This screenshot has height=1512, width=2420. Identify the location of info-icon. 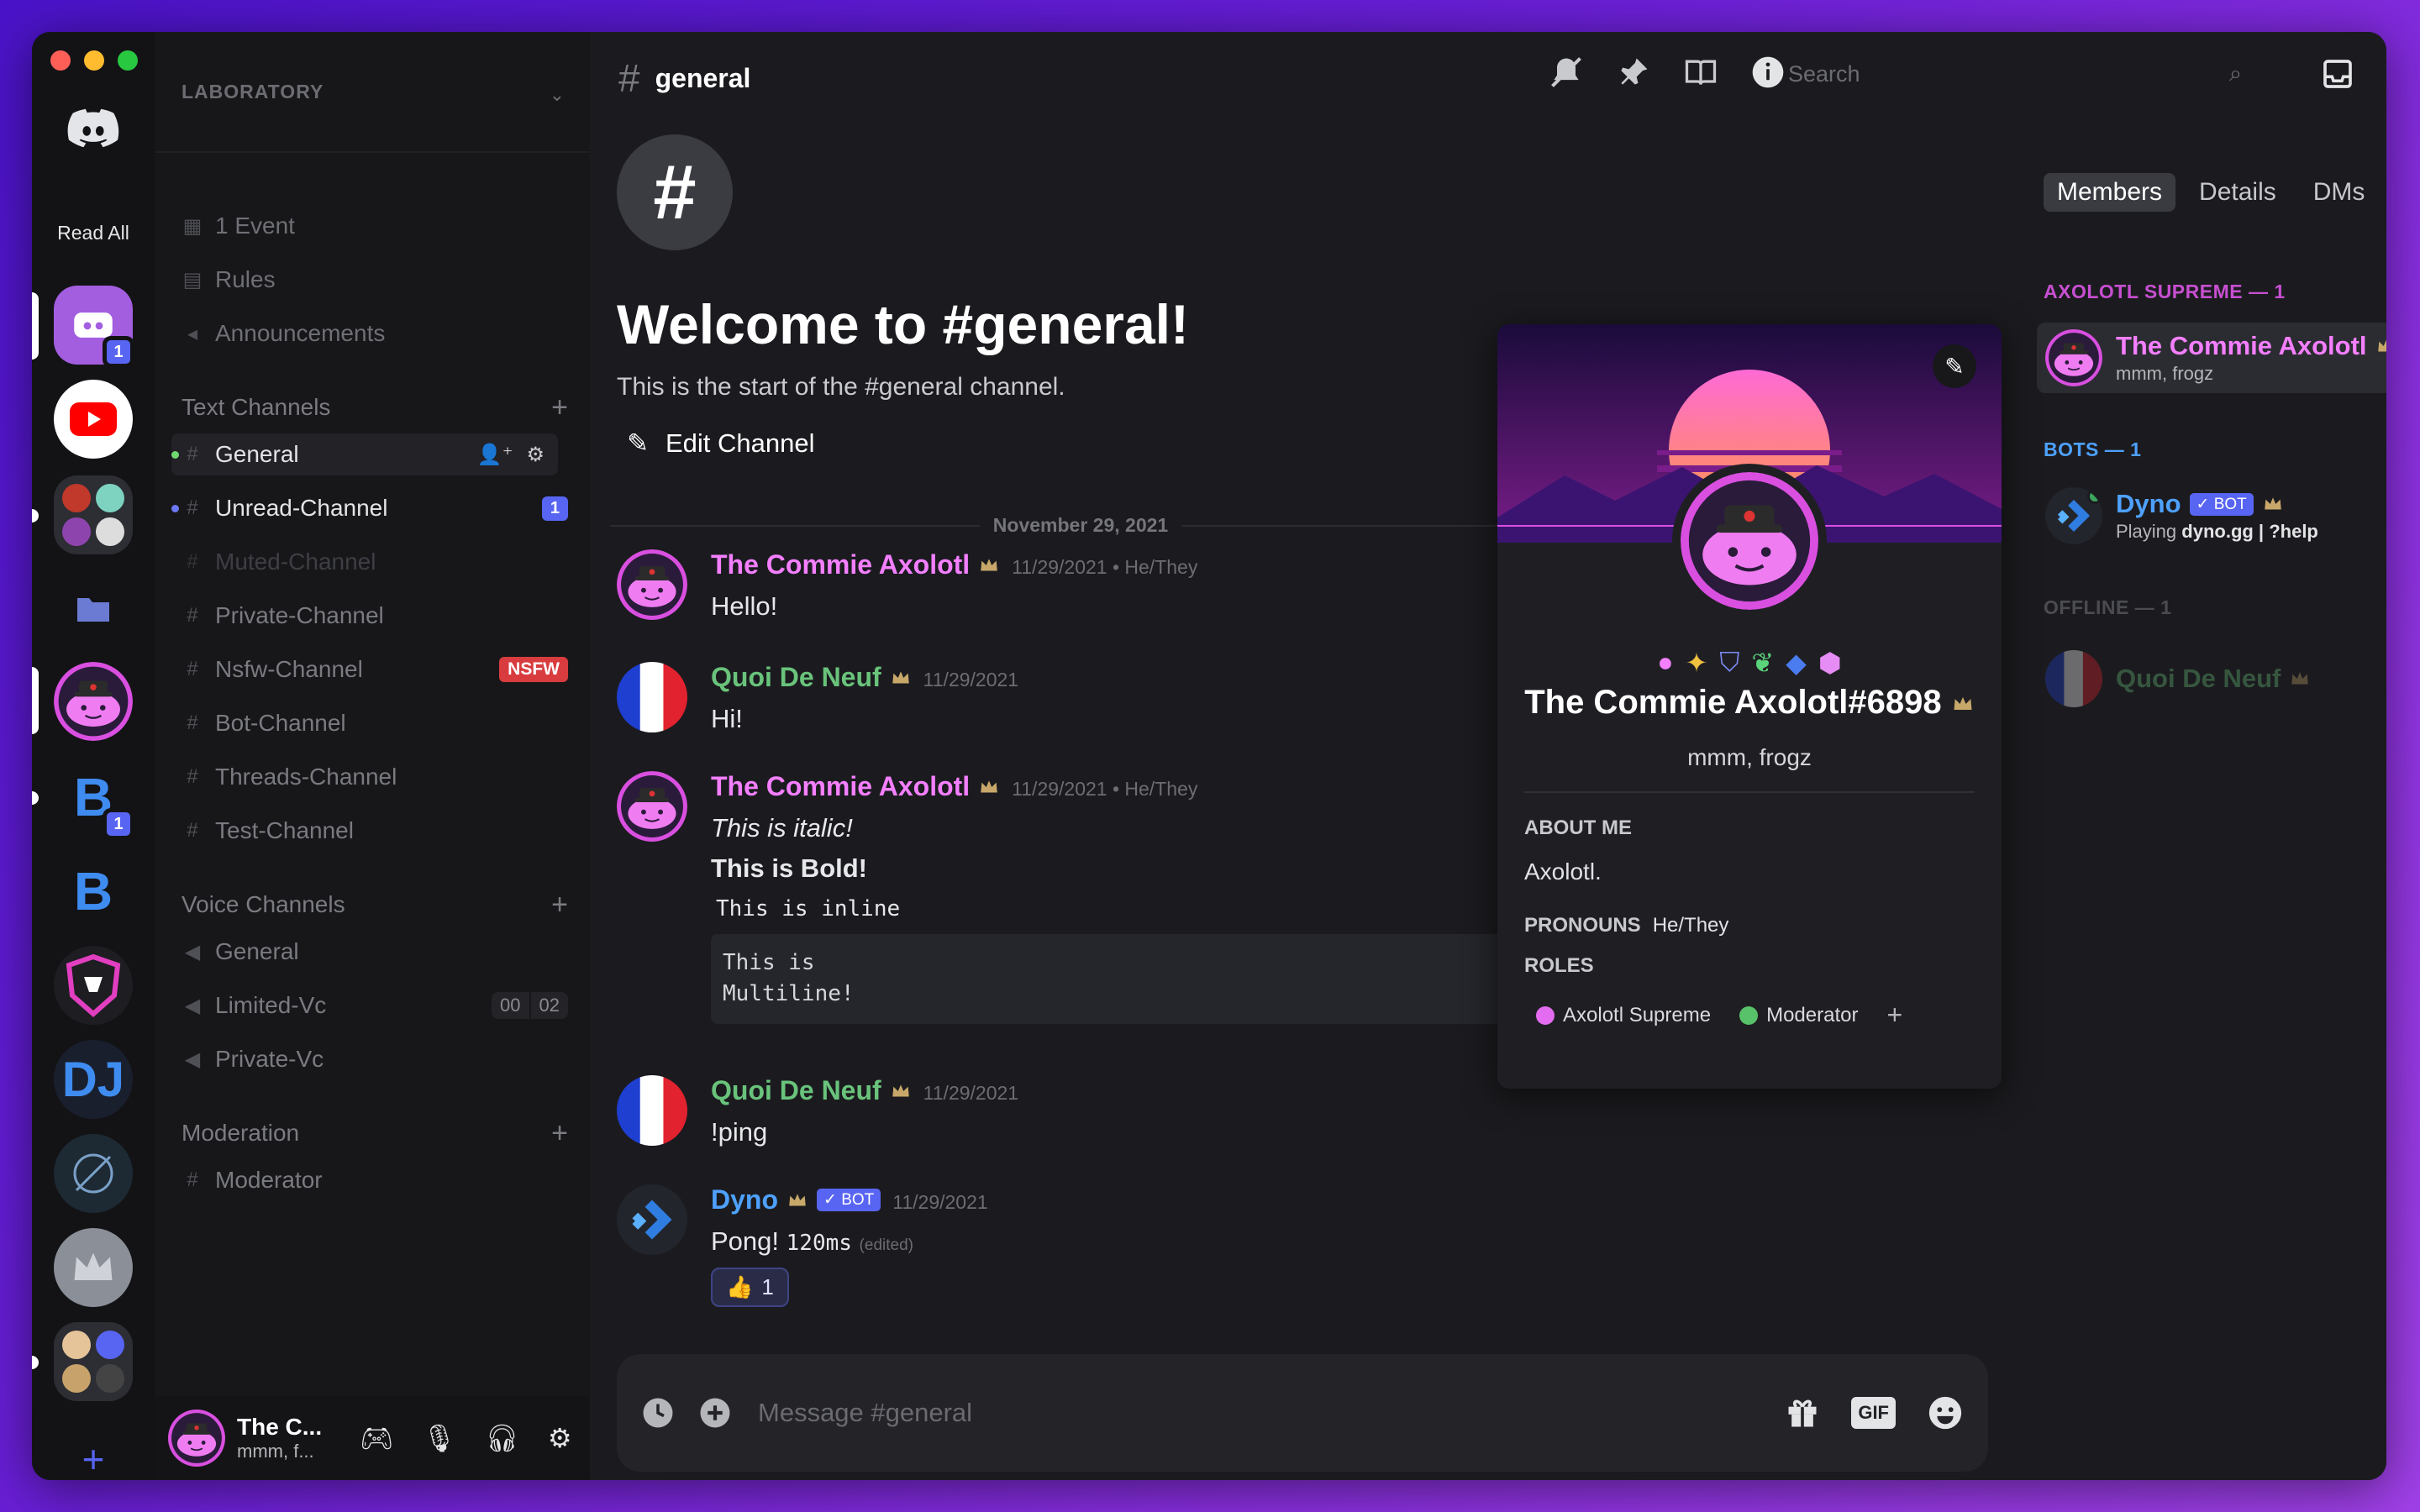
(1767, 72).